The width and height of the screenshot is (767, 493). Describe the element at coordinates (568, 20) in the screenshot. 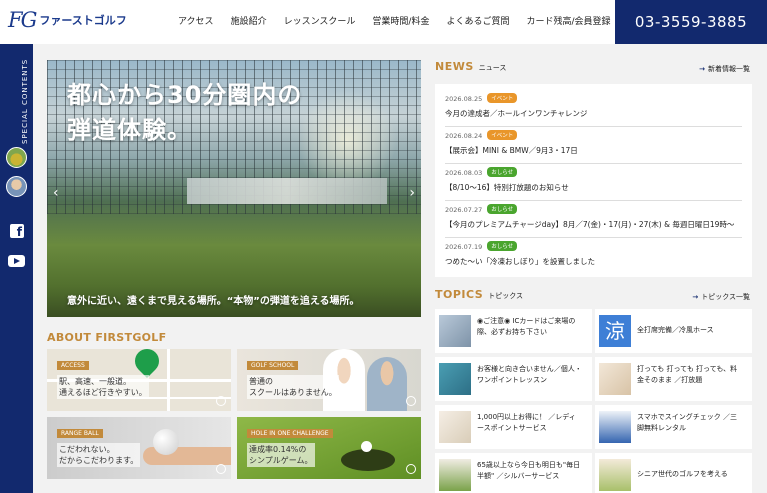

I see `nav-card-member: カード残高/会員登録` at that location.